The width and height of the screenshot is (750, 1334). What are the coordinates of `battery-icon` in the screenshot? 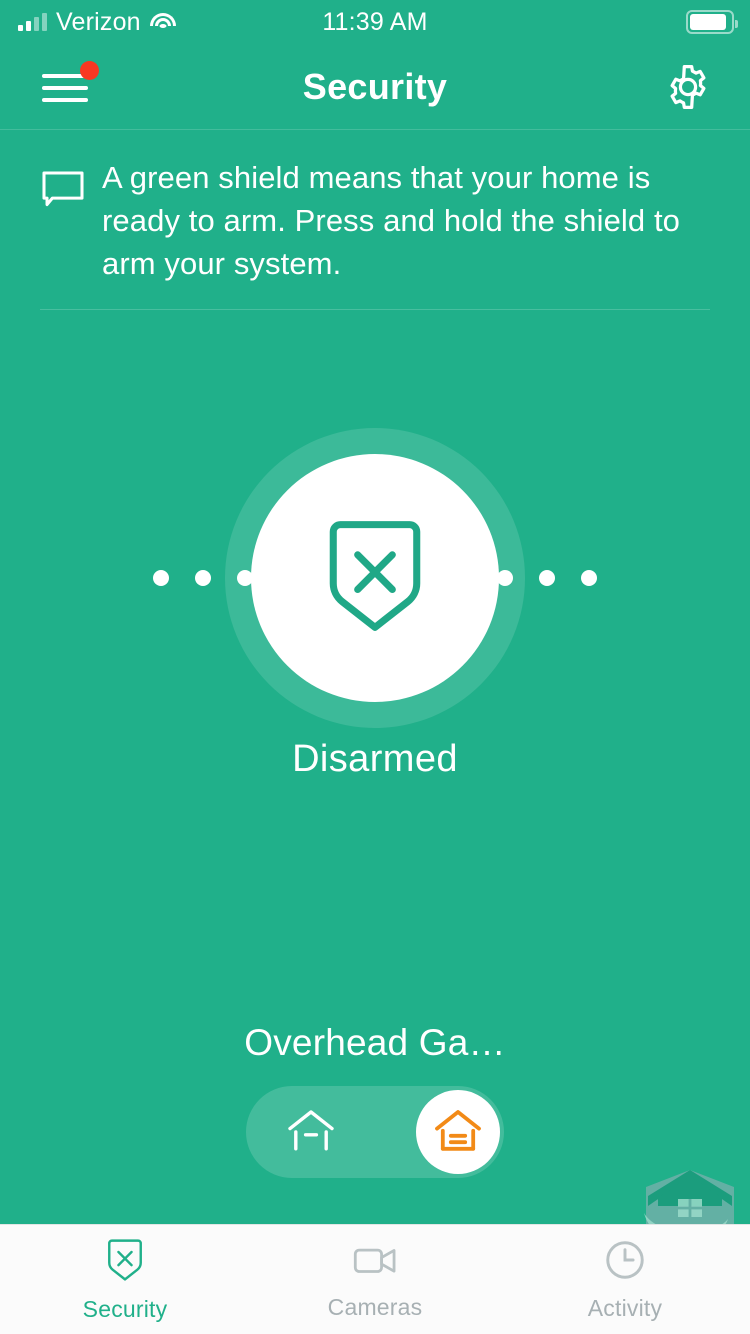 It's located at (712, 22).